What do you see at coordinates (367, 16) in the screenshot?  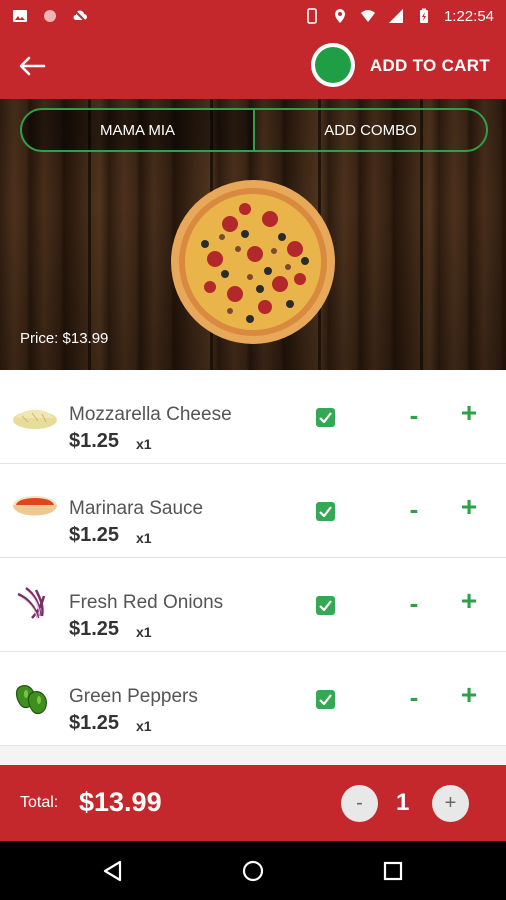 I see `wifi-icon` at bounding box center [367, 16].